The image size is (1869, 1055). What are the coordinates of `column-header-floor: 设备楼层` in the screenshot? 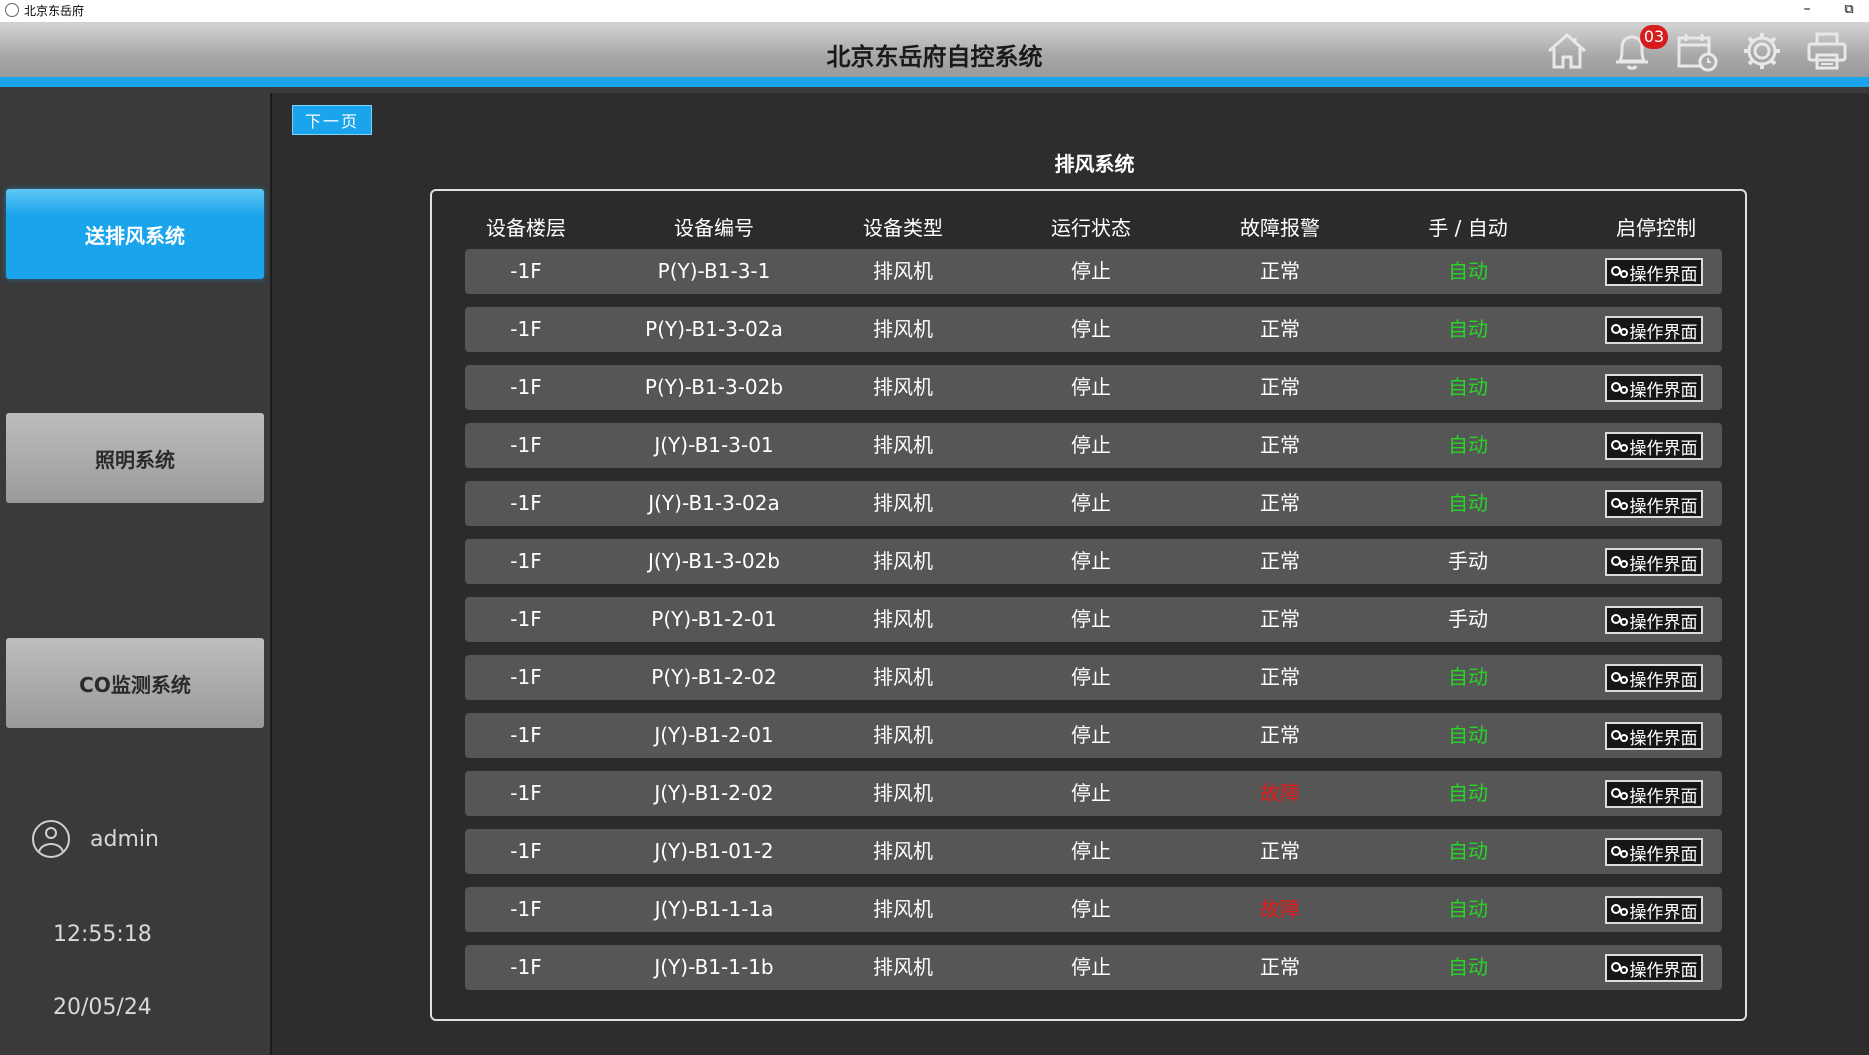 It's located at (526, 228).